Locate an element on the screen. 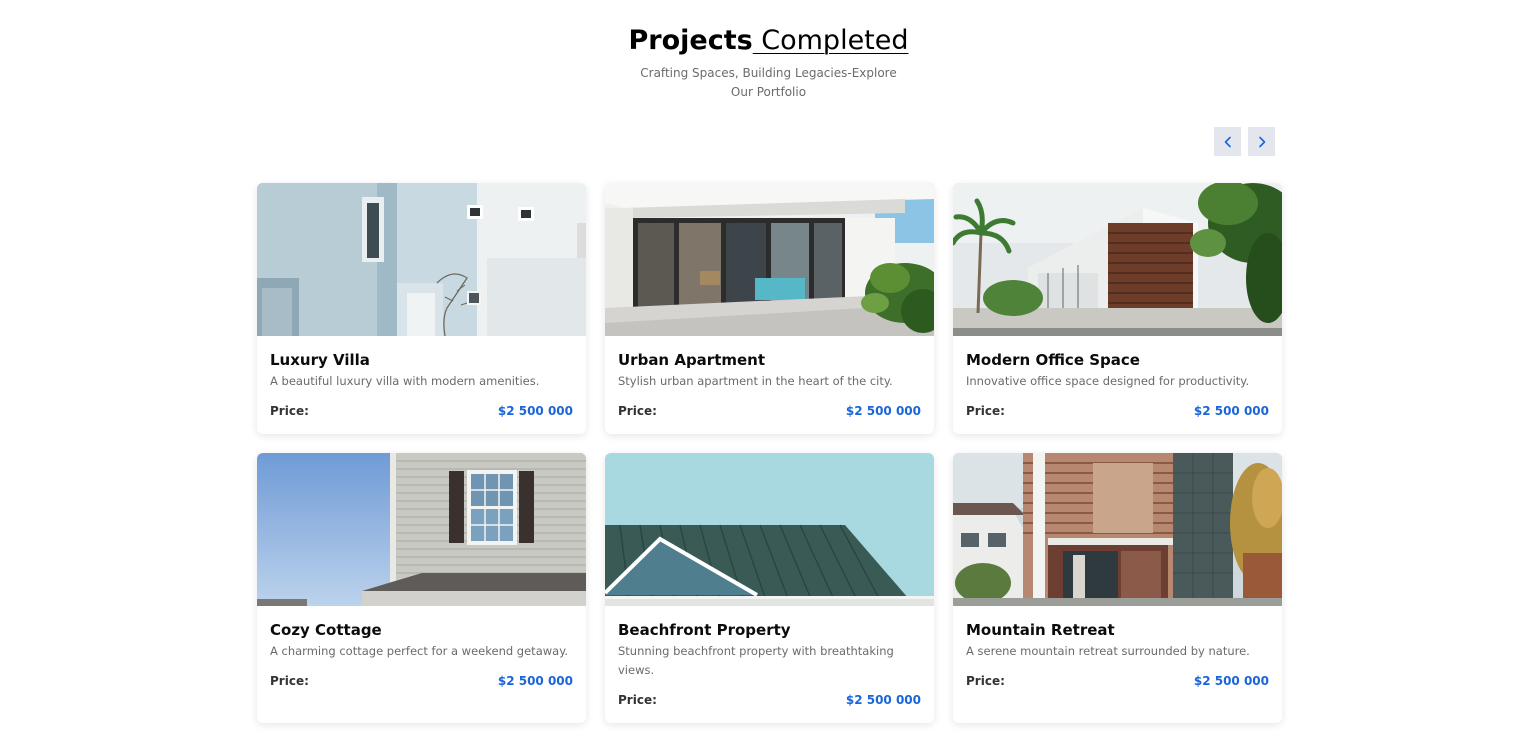 This screenshot has height=750, width=1537. chevron-left-icon is located at coordinates (1227, 141).